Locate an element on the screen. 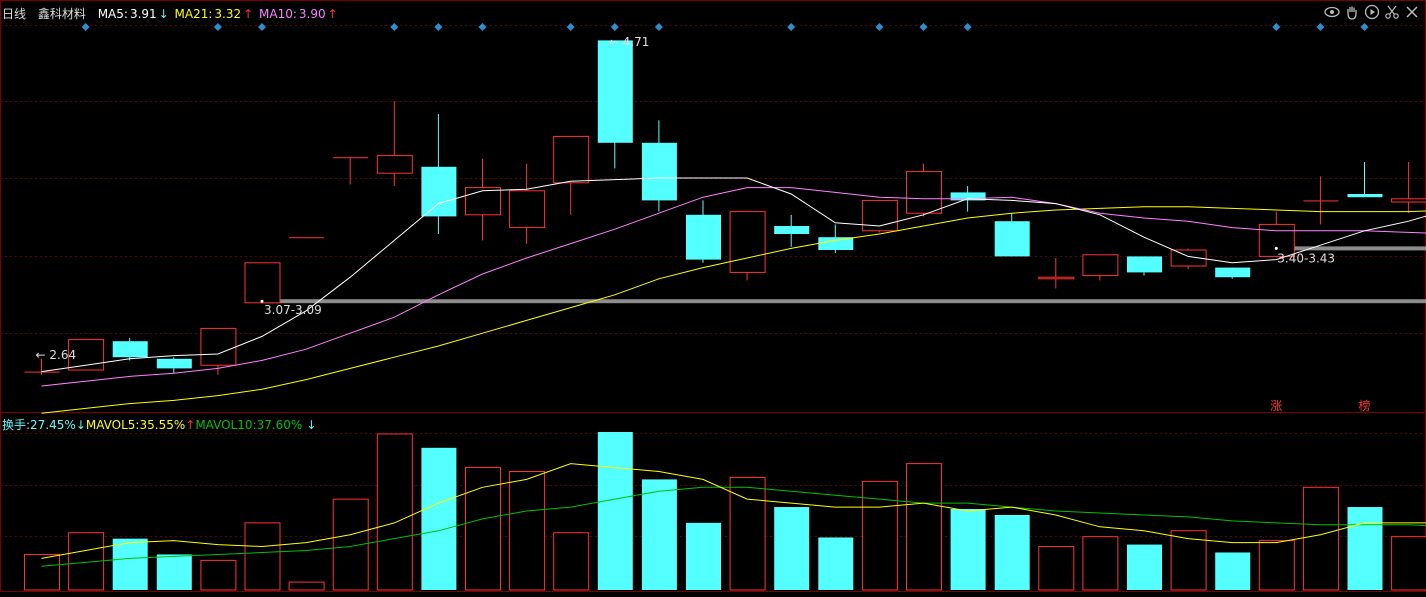  play-icon is located at coordinates (1372, 12).